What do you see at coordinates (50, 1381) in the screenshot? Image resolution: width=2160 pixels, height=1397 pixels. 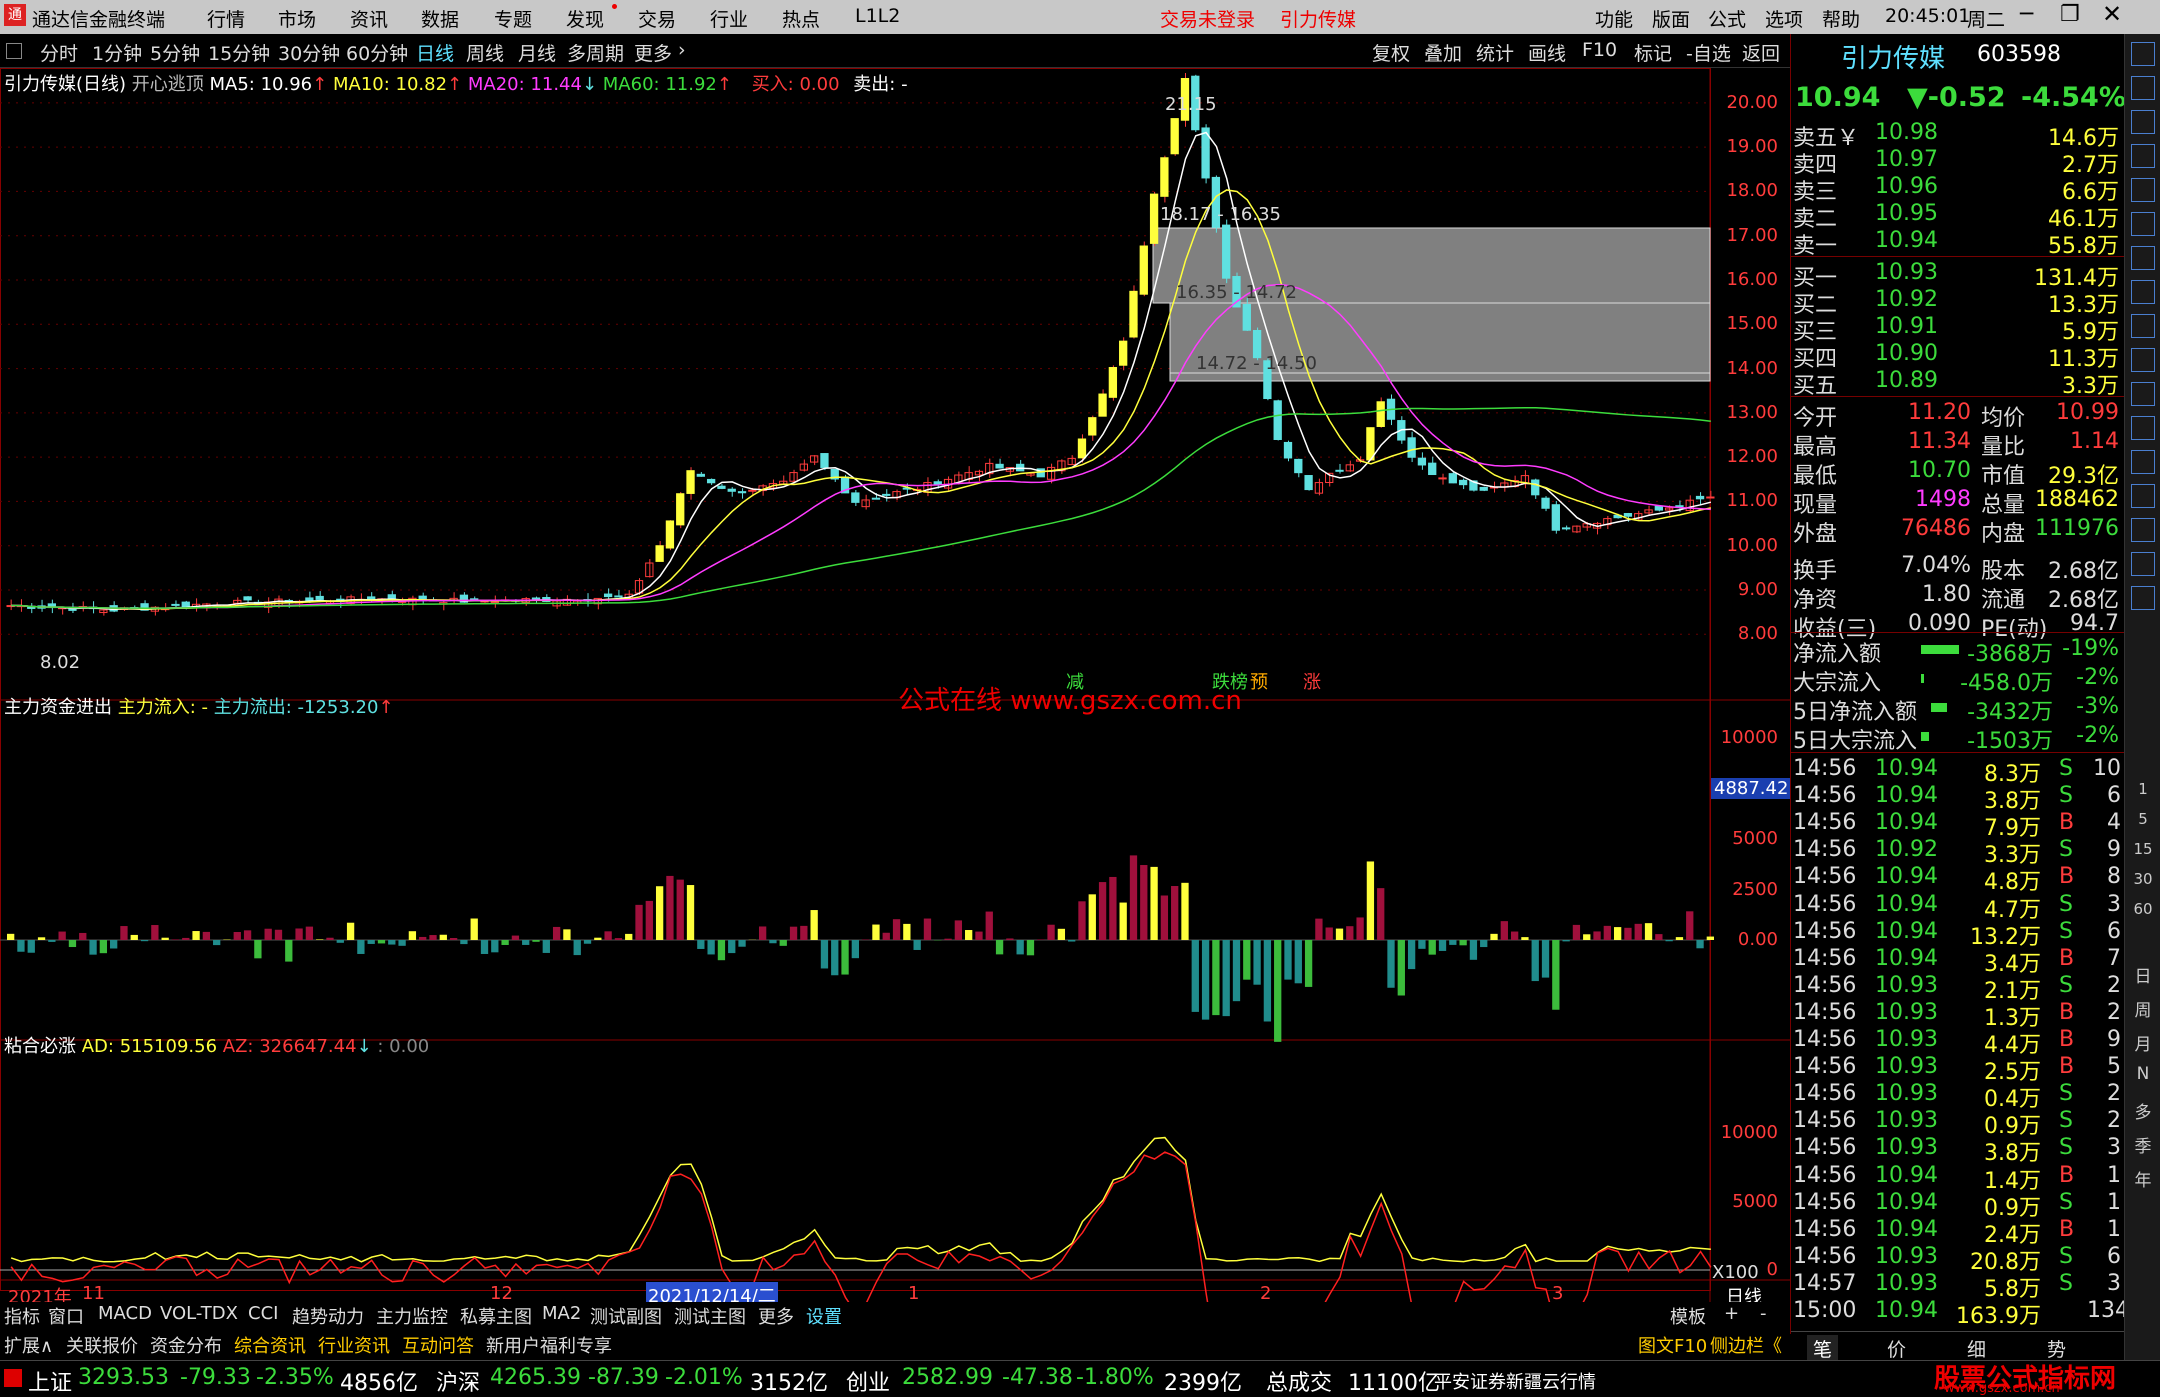 I see `idx-sh: 上证` at bounding box center [50, 1381].